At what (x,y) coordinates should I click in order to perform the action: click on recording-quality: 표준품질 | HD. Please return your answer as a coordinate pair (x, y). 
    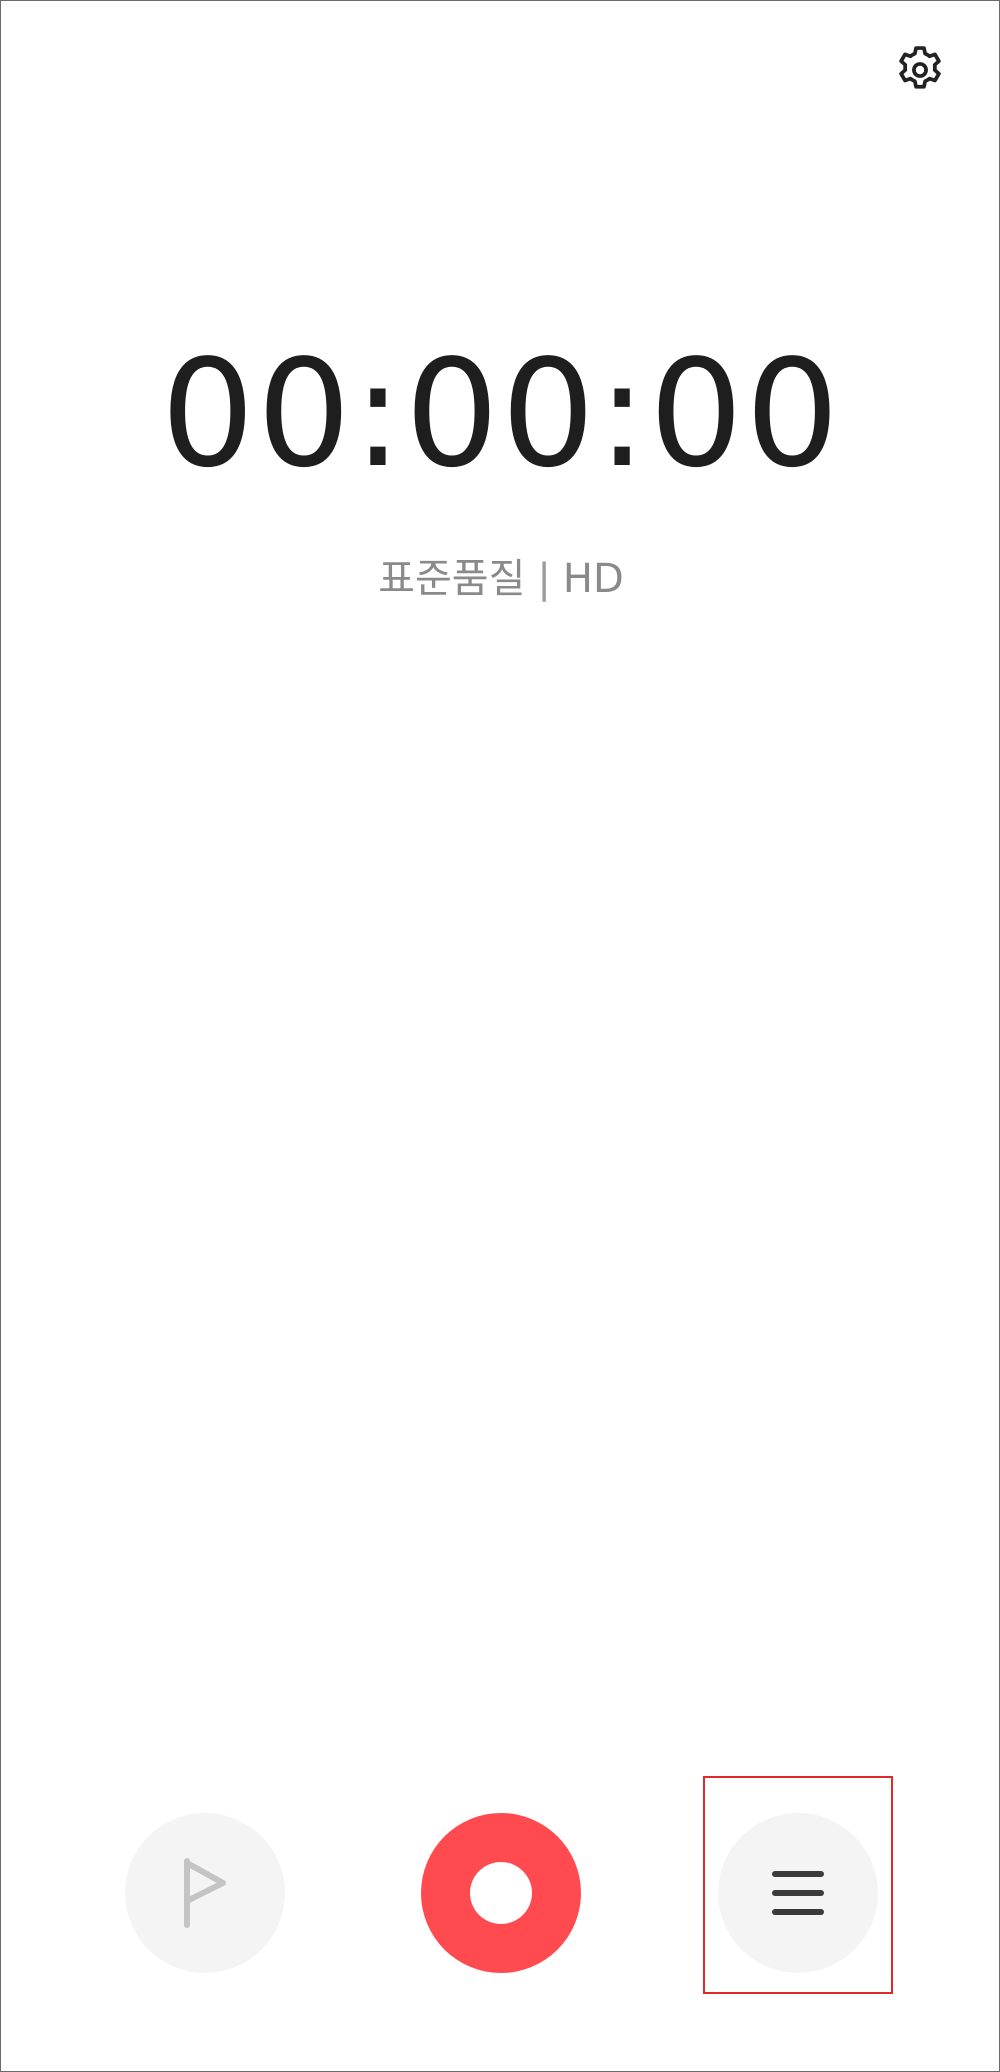
    Looking at the image, I should click on (500, 579).